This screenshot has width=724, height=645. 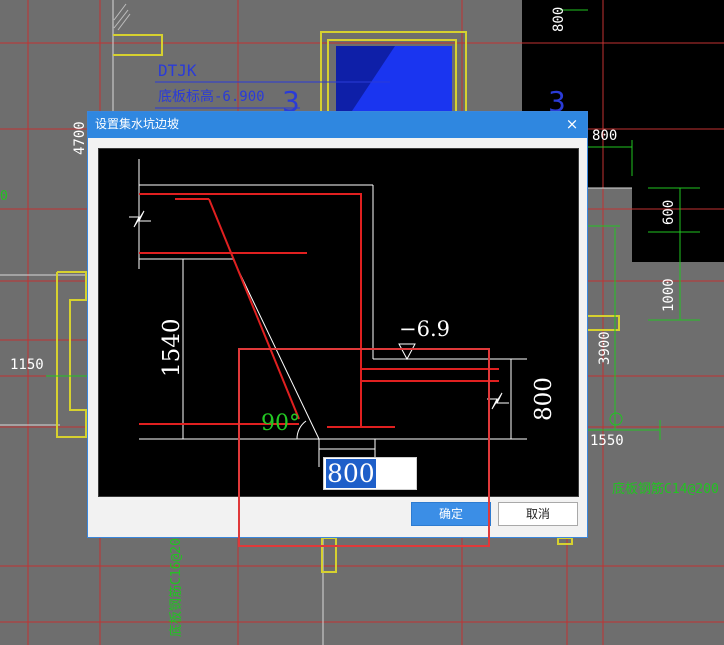 I want to click on cad-label-dim-1550: 1550, so click(x=607, y=441).